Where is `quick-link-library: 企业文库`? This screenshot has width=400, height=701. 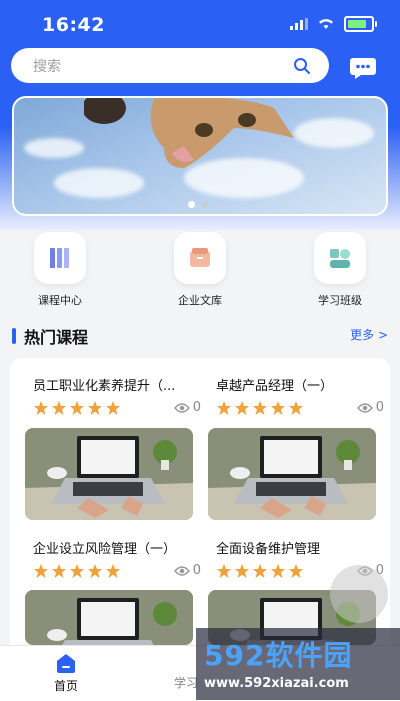 quick-link-library: 企业文库 is located at coordinates (200, 270).